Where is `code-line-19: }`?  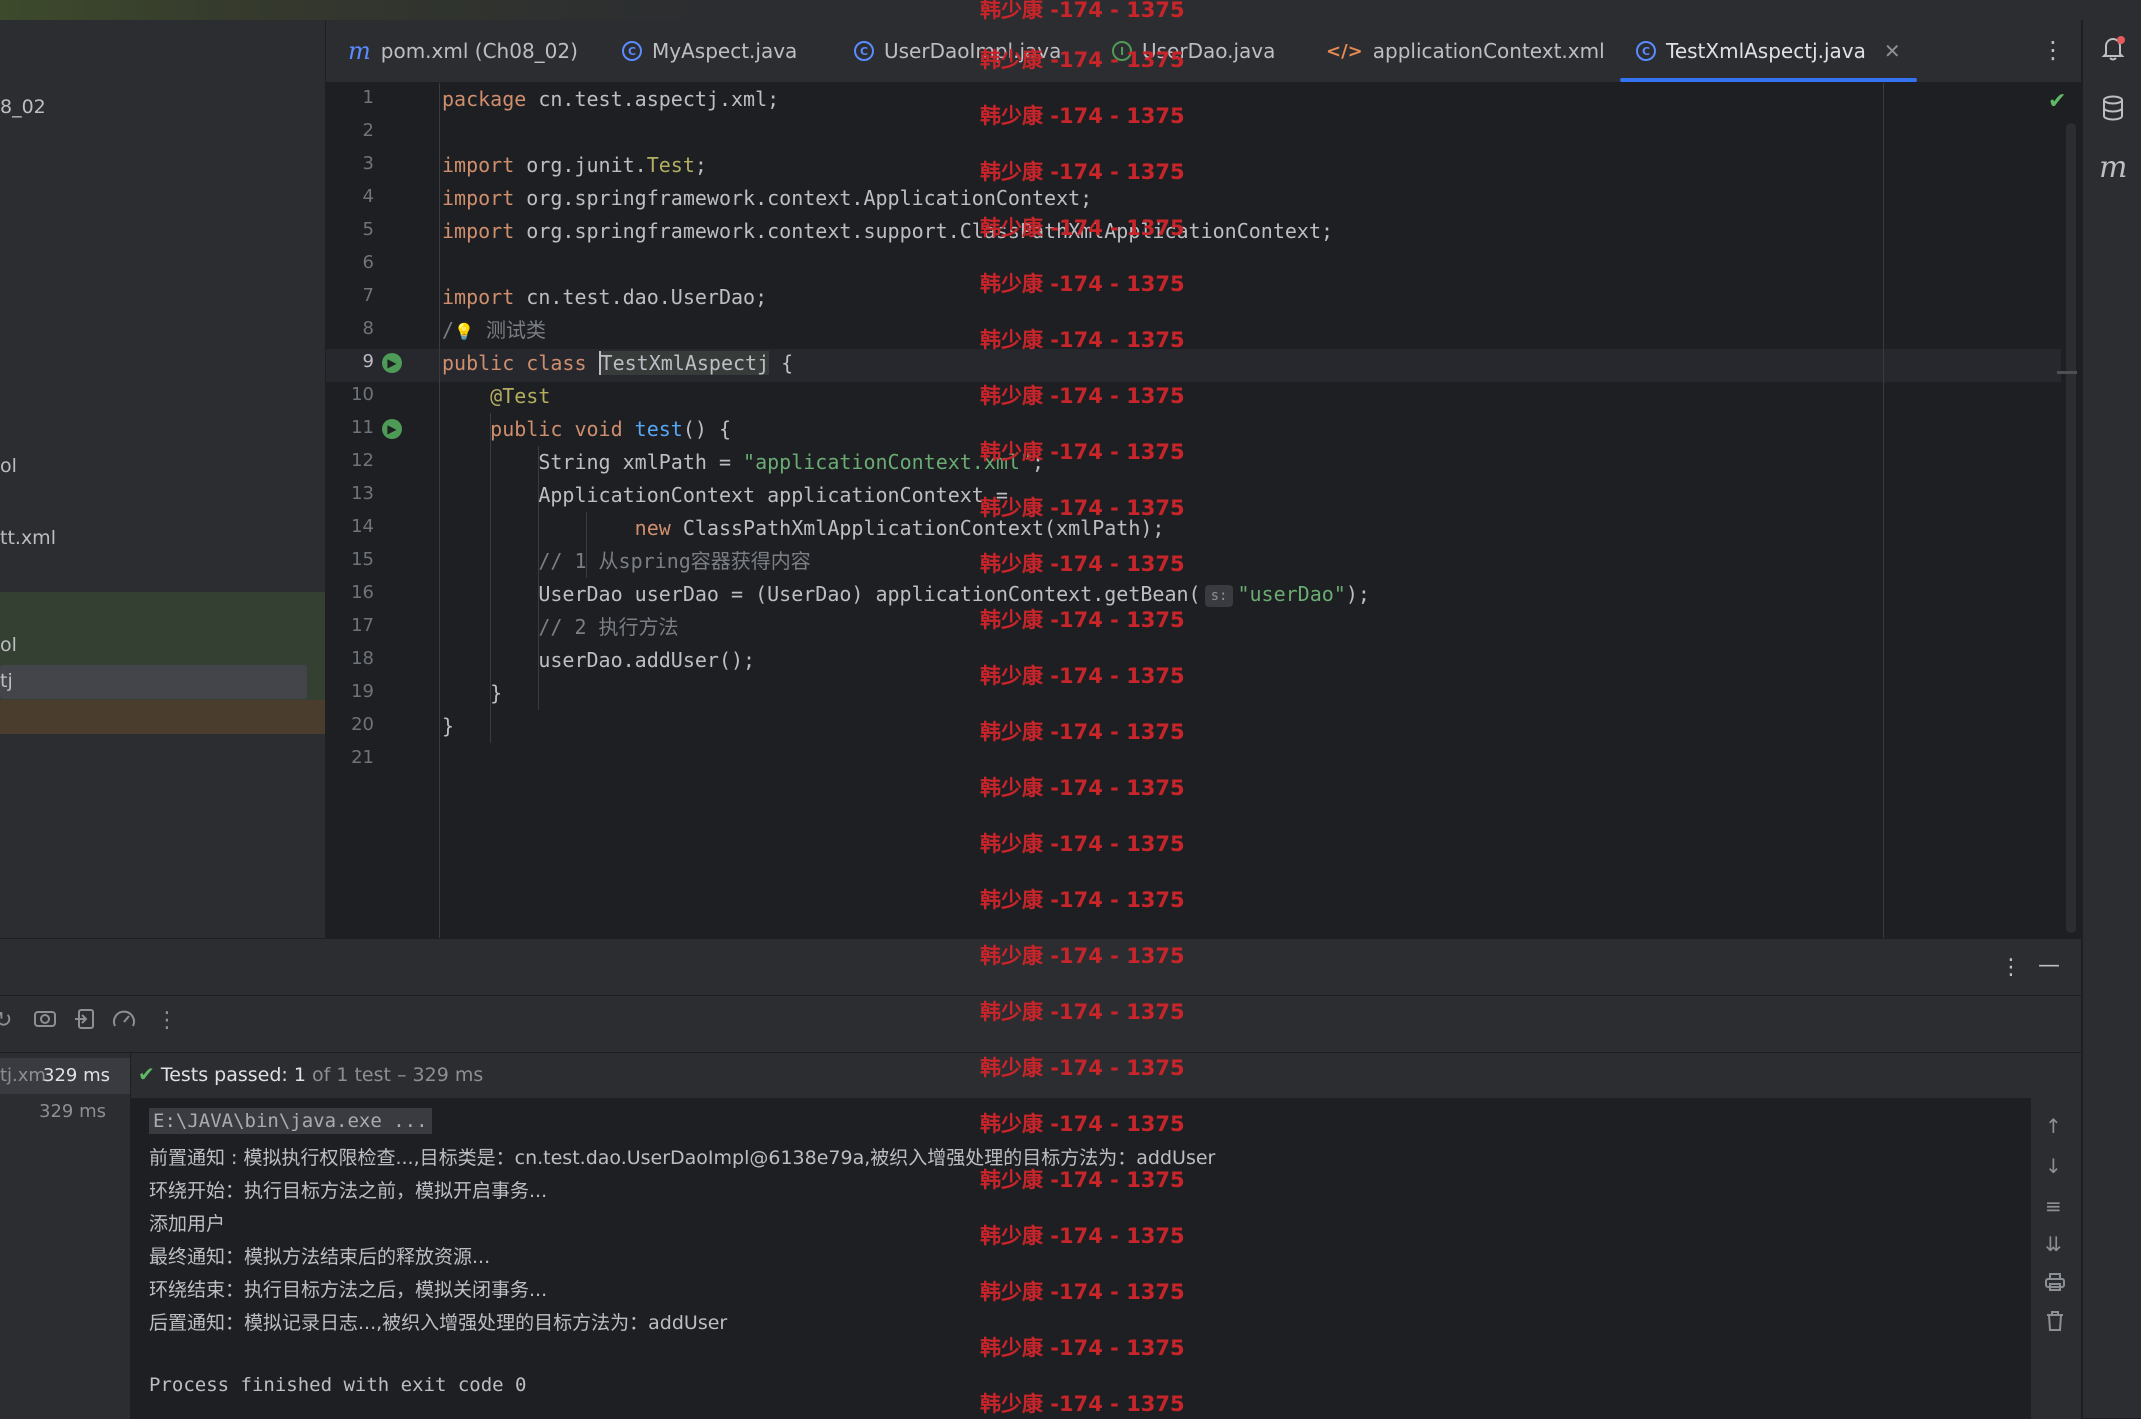 code-line-19: } is located at coordinates (496, 693).